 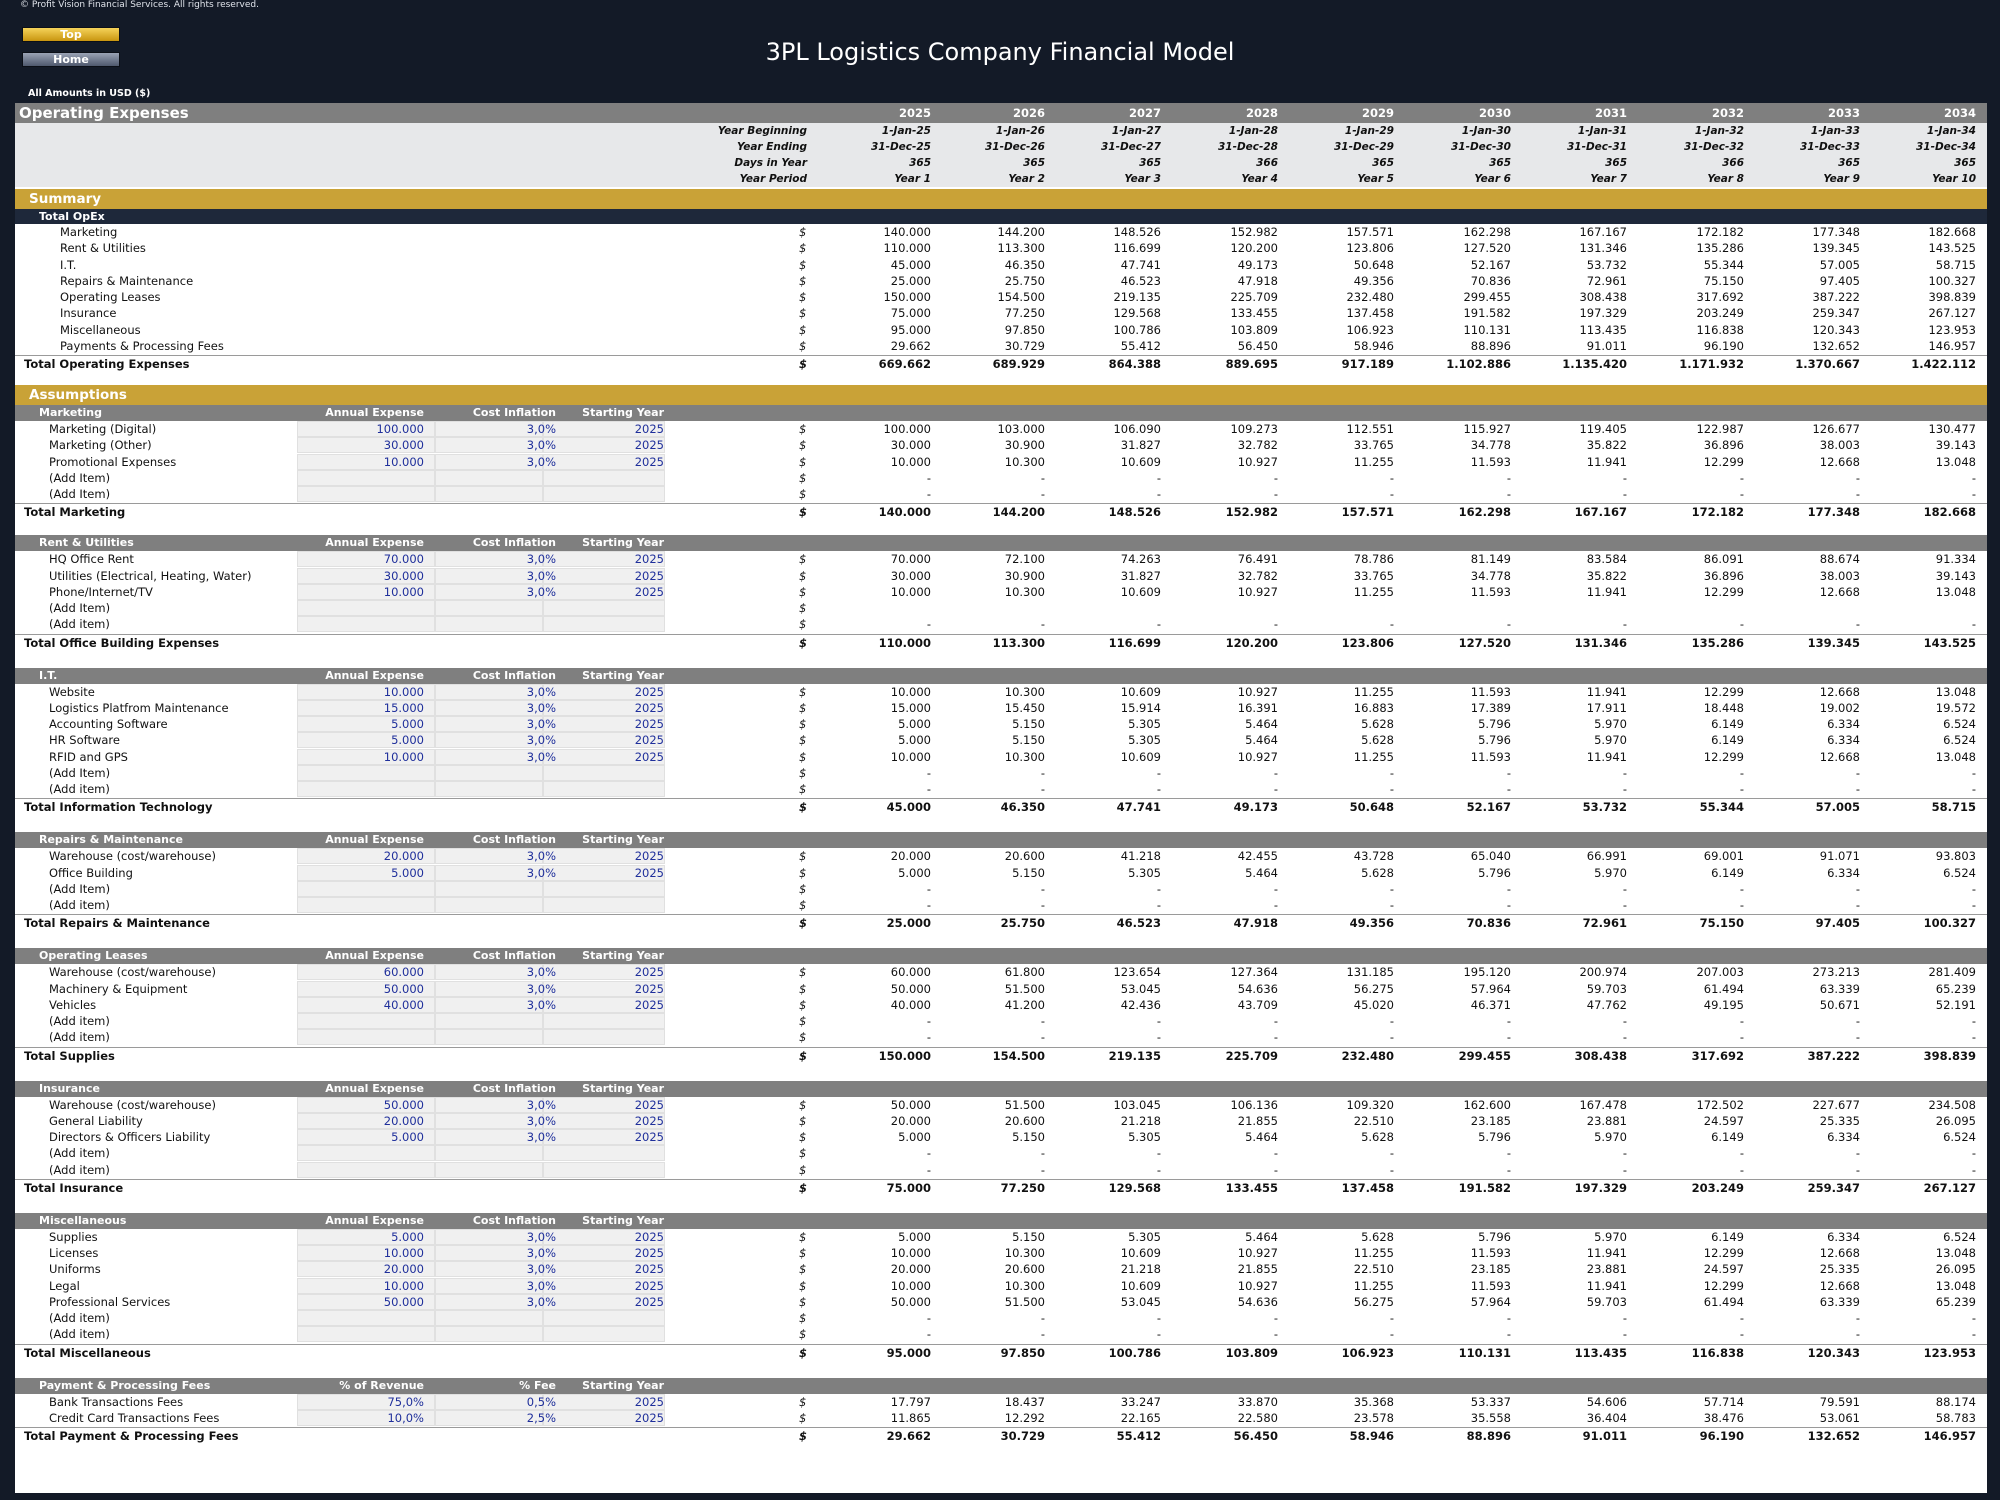 I want to click on input-value: 100.000, so click(x=369, y=429).